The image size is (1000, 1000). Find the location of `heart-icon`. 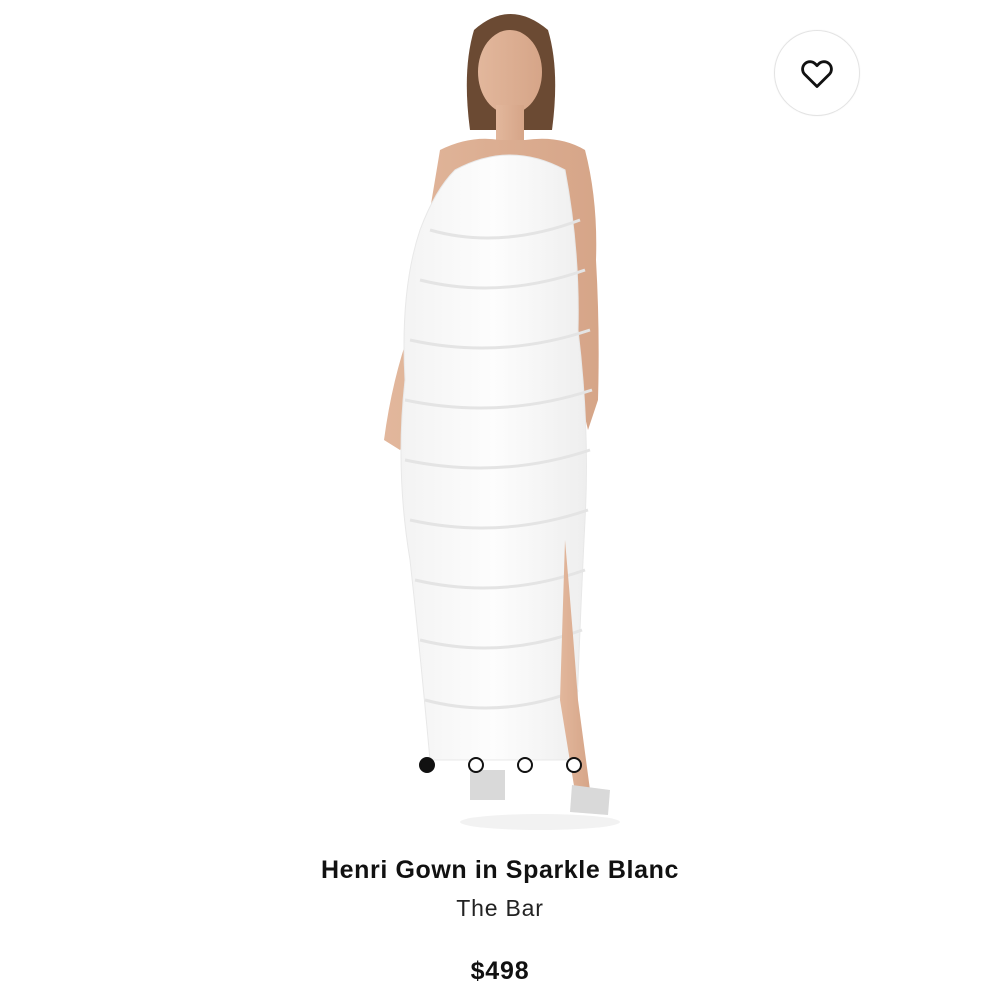

heart-icon is located at coordinates (817, 74).